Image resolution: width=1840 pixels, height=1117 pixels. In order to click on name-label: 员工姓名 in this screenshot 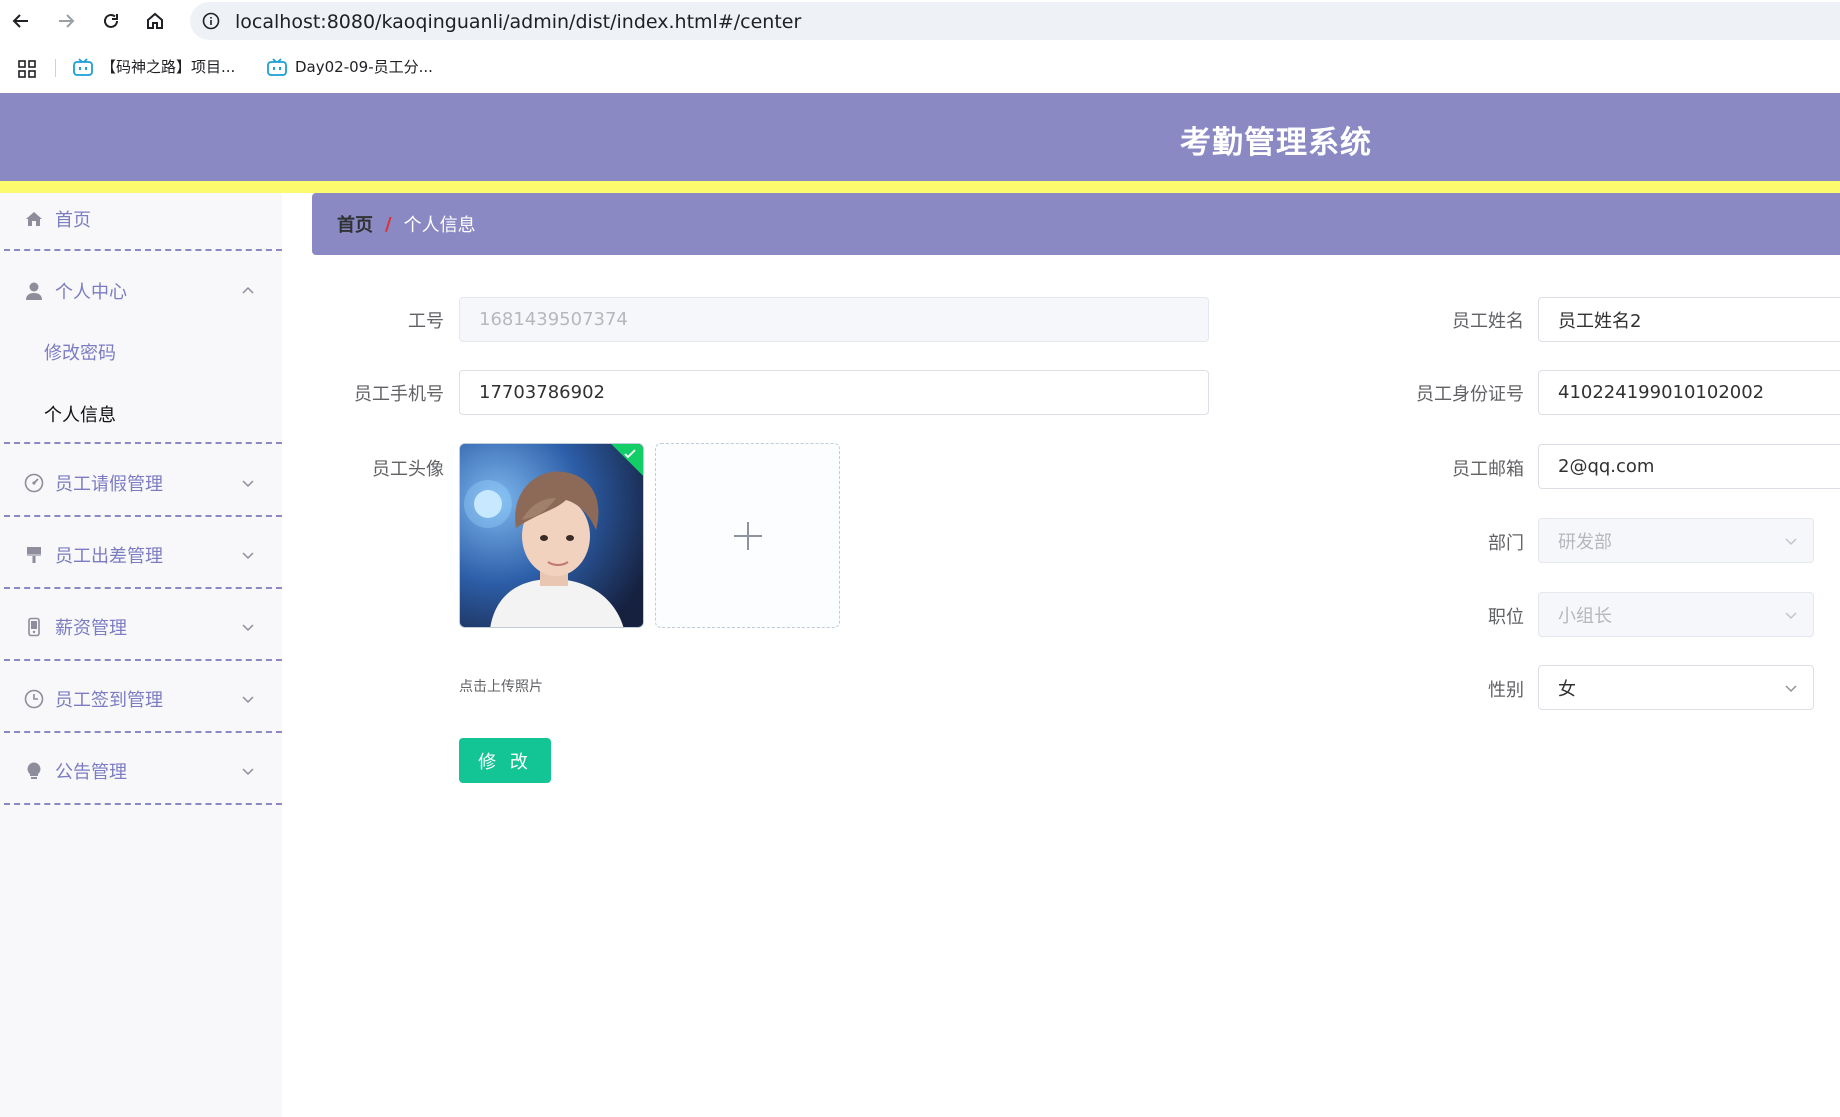, I will do `click(1488, 321)`.